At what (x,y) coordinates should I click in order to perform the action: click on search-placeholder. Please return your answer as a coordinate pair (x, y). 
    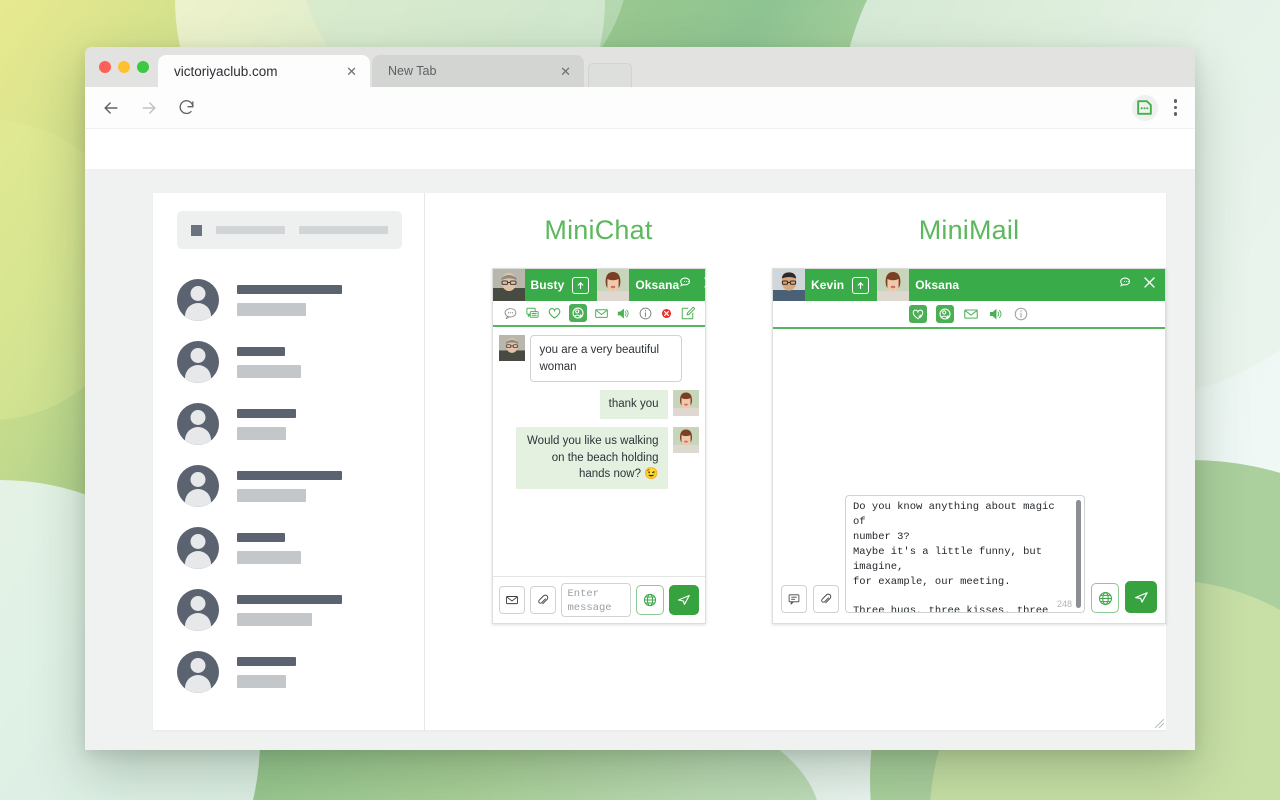
    Looking at the image, I should click on (289, 230).